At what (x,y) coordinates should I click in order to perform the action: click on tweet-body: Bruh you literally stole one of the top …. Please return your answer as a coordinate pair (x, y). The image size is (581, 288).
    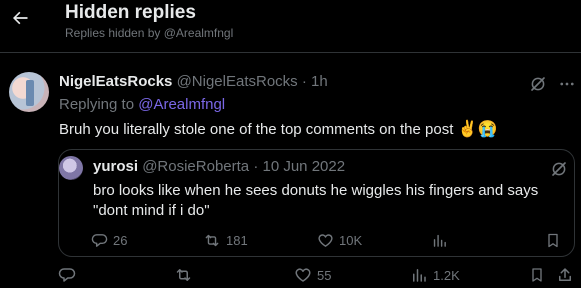
    Looking at the image, I should click on (256, 129).